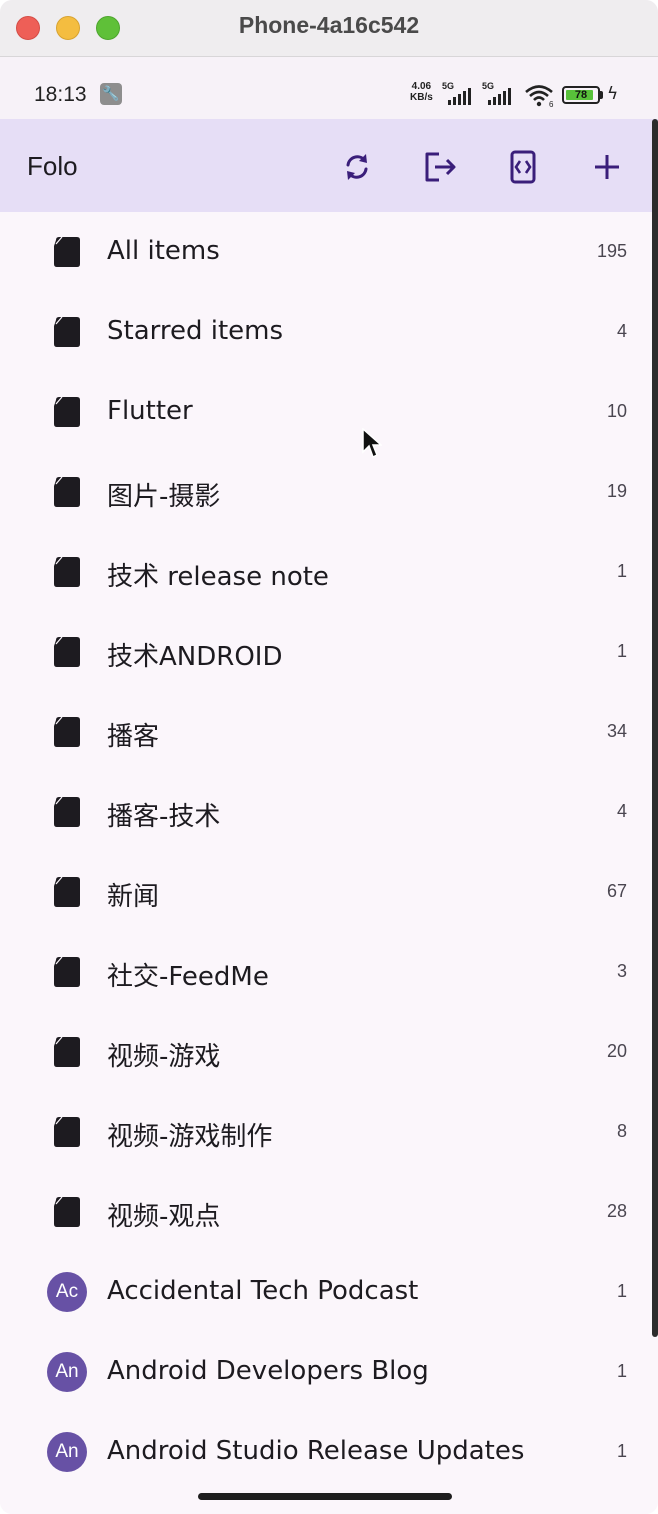 The width and height of the screenshot is (658, 1514). Describe the element at coordinates (326, 1132) in the screenshot. I see `category-row: 视频-游戏制作 8` at that location.